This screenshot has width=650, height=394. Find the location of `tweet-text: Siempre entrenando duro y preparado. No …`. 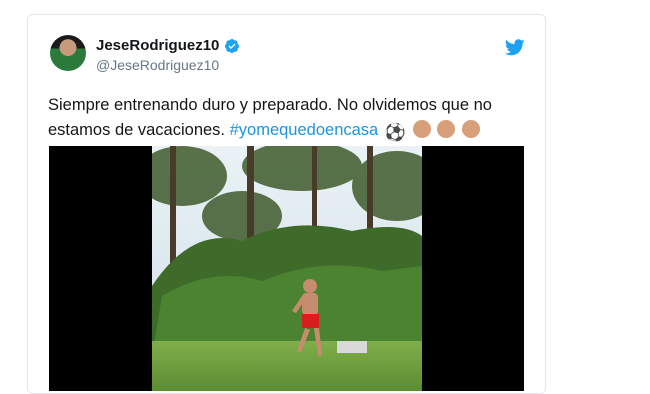

tweet-text: Siempre entrenando duro y preparado. No … is located at coordinates (283, 119).